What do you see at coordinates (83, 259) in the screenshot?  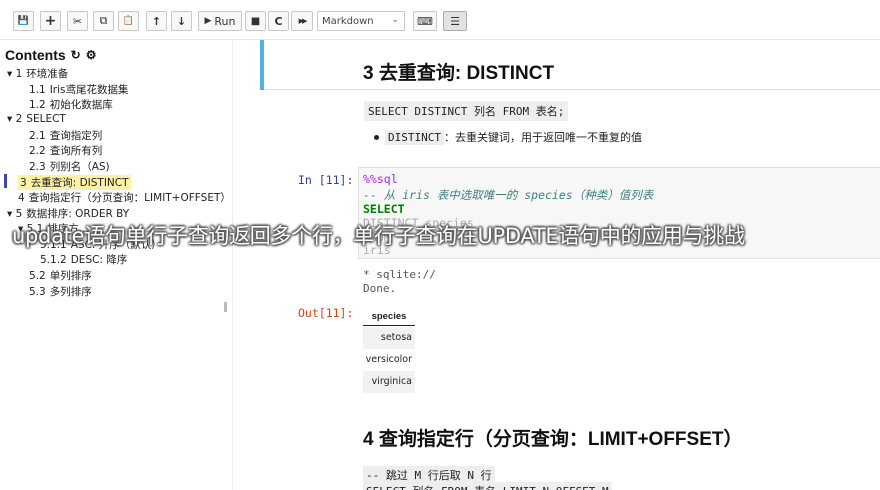 I see `toc-item: 5.1.2 DESC: 降序` at bounding box center [83, 259].